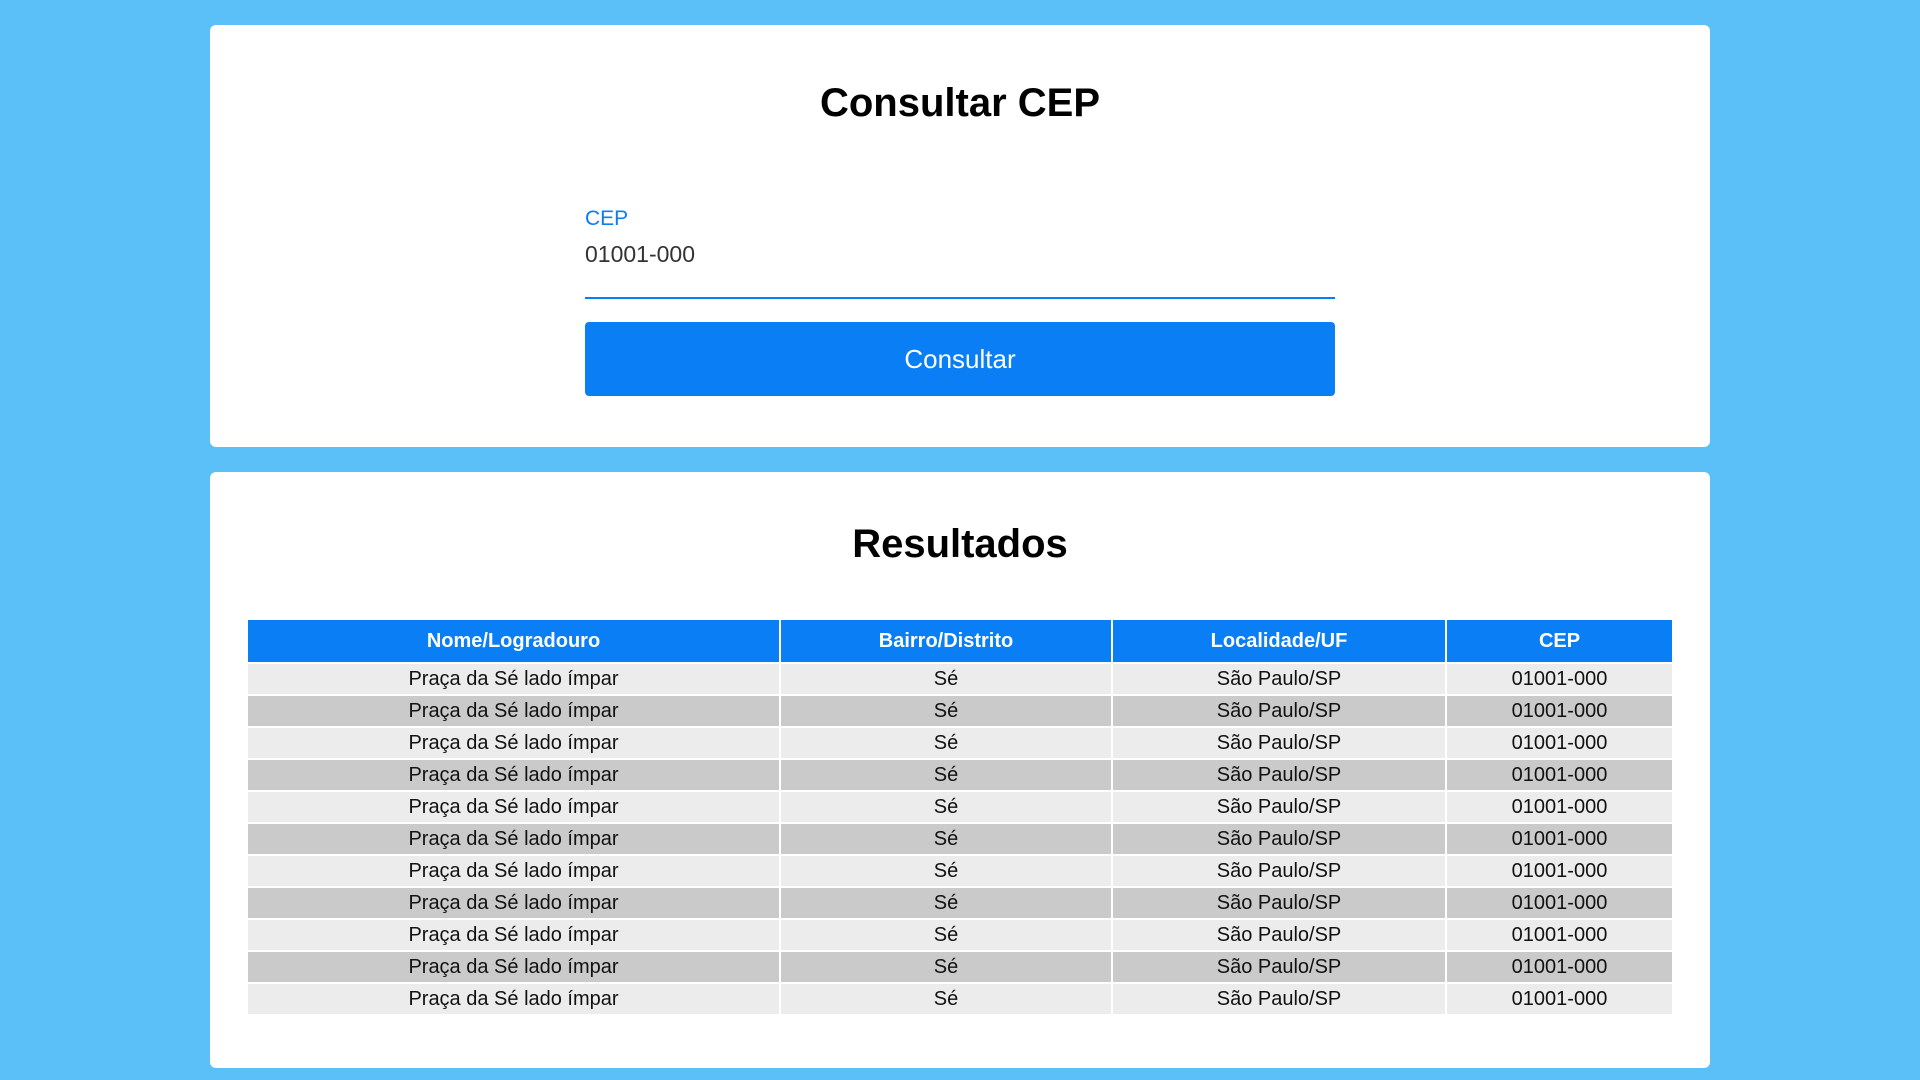  Describe the element at coordinates (960, 544) in the screenshot. I see `results-title: Resultados` at that location.